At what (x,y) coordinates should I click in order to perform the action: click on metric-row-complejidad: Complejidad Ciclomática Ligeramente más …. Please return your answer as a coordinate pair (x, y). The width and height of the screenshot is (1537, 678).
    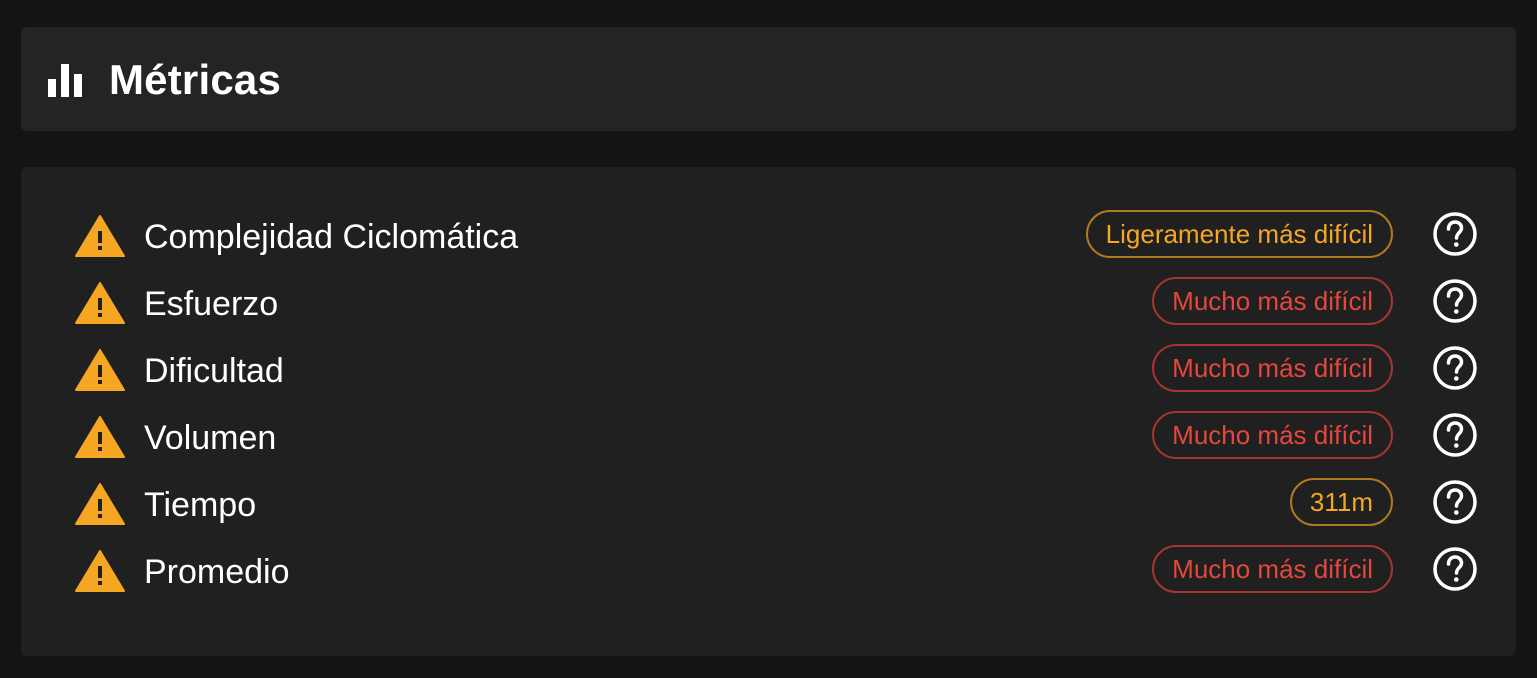
    Looking at the image, I should click on (780, 235).